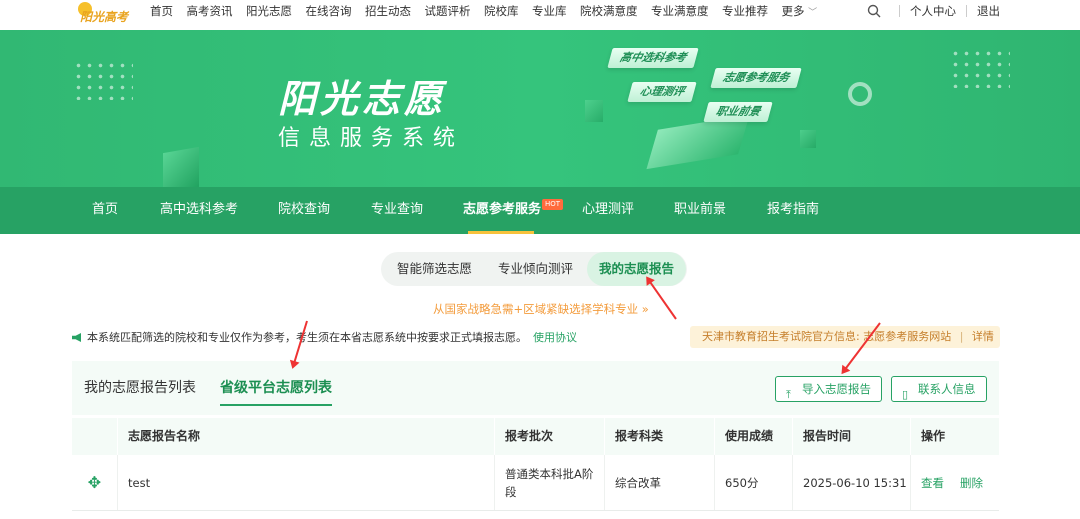  What do you see at coordinates (329, 11) in the screenshot?
I see `top-nav-item: 在线咨询` at bounding box center [329, 11].